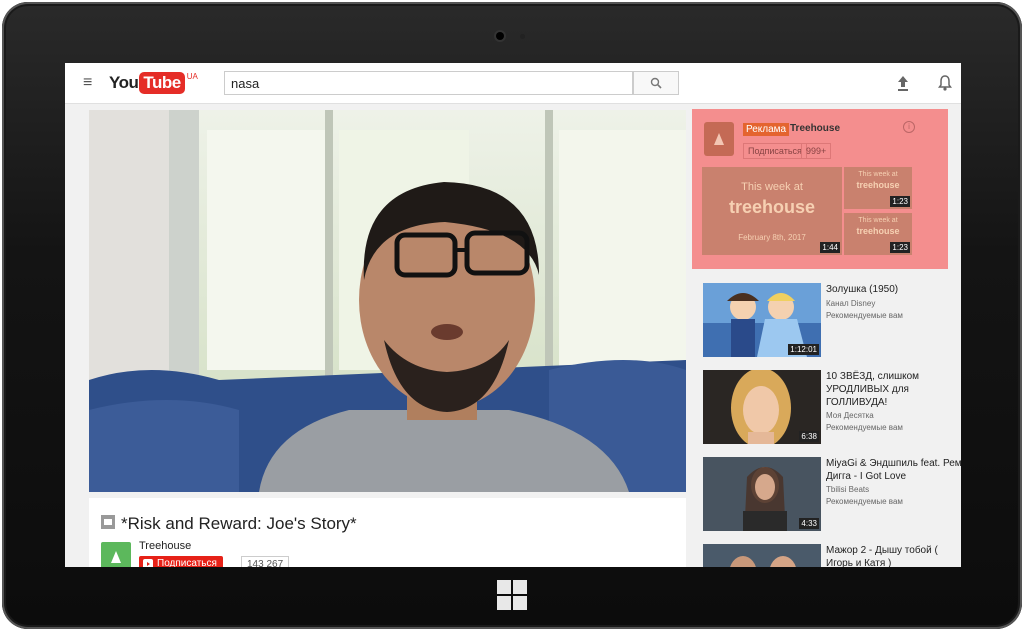 The image size is (1024, 631). I want to click on subscribe-button: Подписаться, so click(181, 561).